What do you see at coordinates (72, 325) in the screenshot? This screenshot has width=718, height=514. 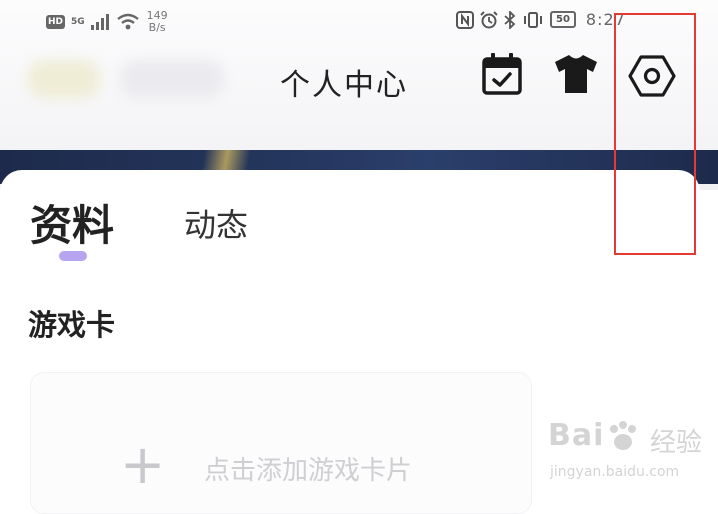 I see `game-card-section-title: 游戏卡` at bounding box center [72, 325].